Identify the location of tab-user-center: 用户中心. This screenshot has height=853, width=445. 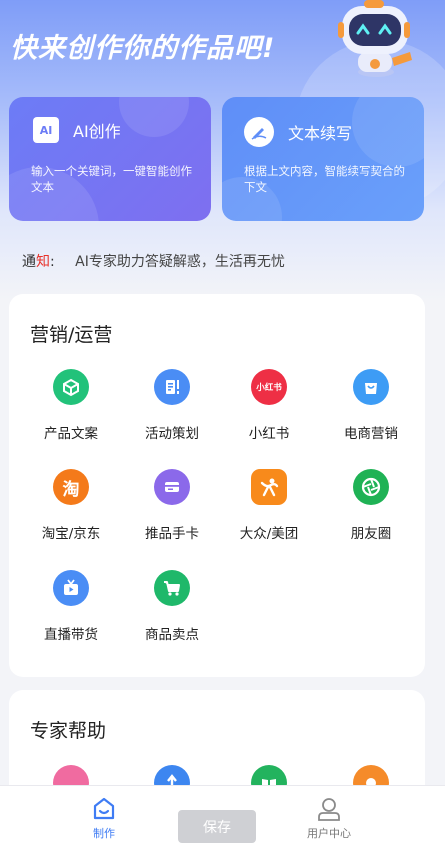
(329, 818).